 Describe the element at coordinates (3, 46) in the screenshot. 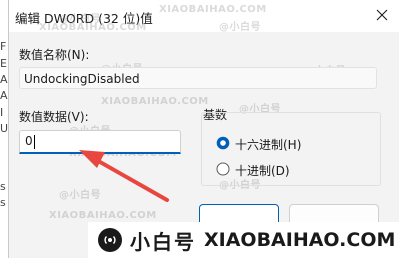

I see `edge-letter: F` at that location.